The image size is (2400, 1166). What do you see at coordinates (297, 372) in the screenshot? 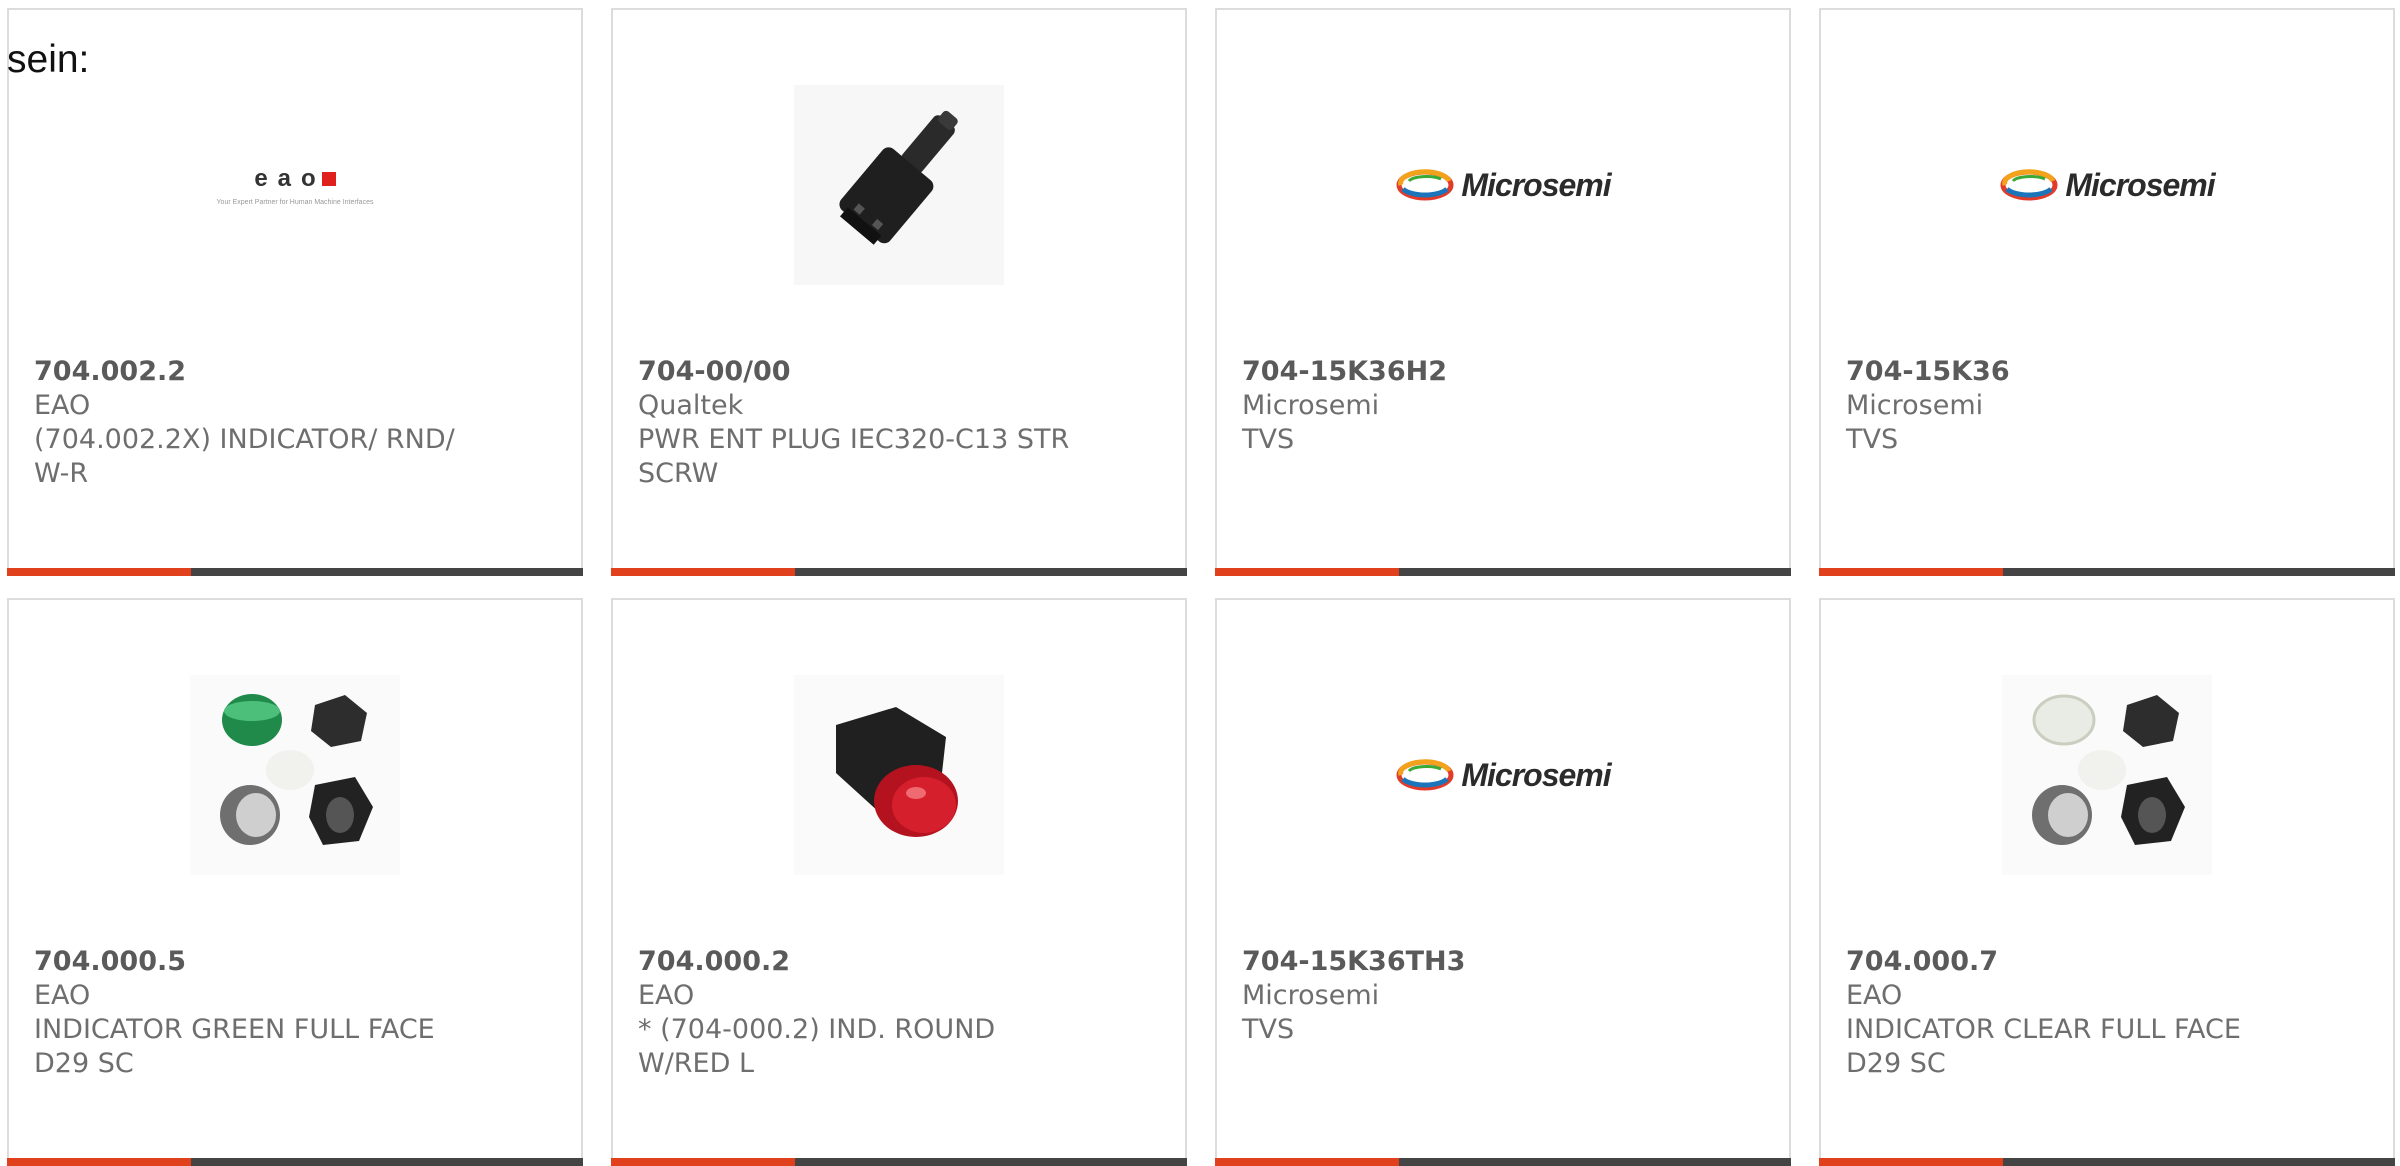
I see `part-number: 704.002.2` at bounding box center [297, 372].